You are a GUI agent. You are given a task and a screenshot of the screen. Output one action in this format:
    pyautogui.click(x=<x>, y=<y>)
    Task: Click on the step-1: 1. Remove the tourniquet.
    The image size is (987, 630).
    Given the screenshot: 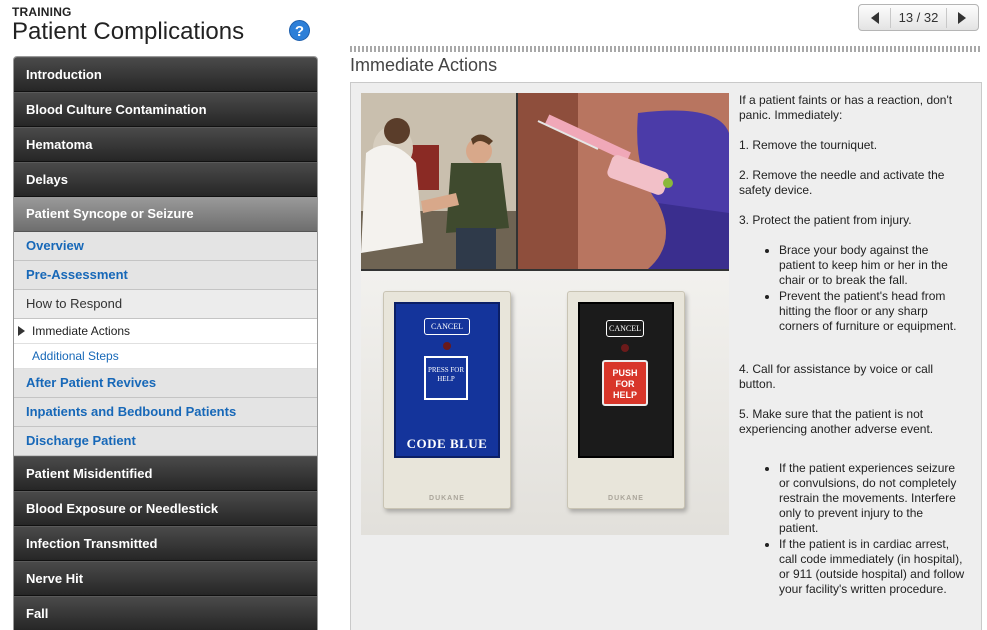 What is the action you would take?
    pyautogui.click(x=808, y=145)
    